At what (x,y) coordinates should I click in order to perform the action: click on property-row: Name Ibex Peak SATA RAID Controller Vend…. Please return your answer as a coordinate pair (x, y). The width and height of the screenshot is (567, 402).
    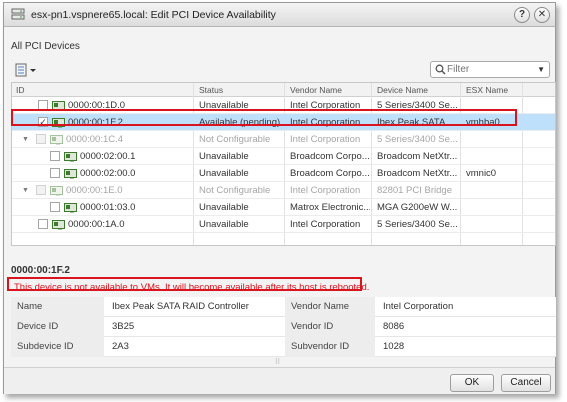
    Looking at the image, I should click on (283, 307).